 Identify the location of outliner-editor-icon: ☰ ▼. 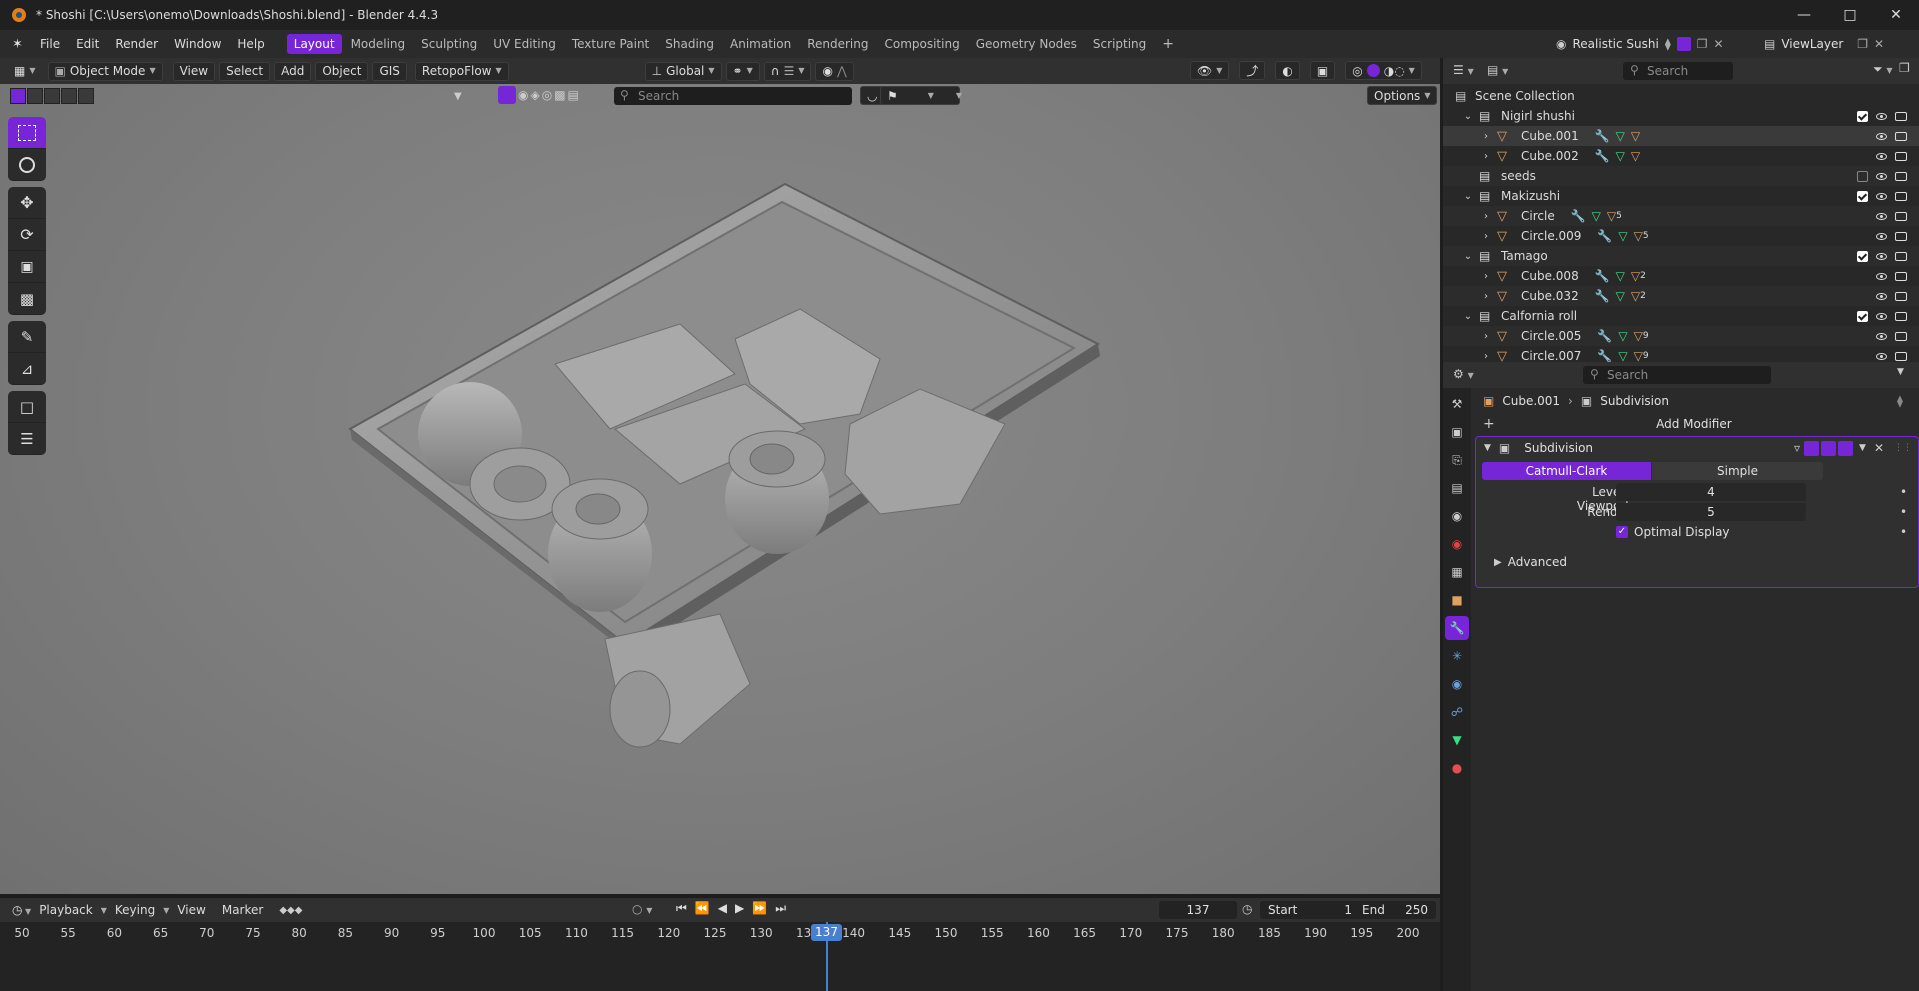
(1463, 70).